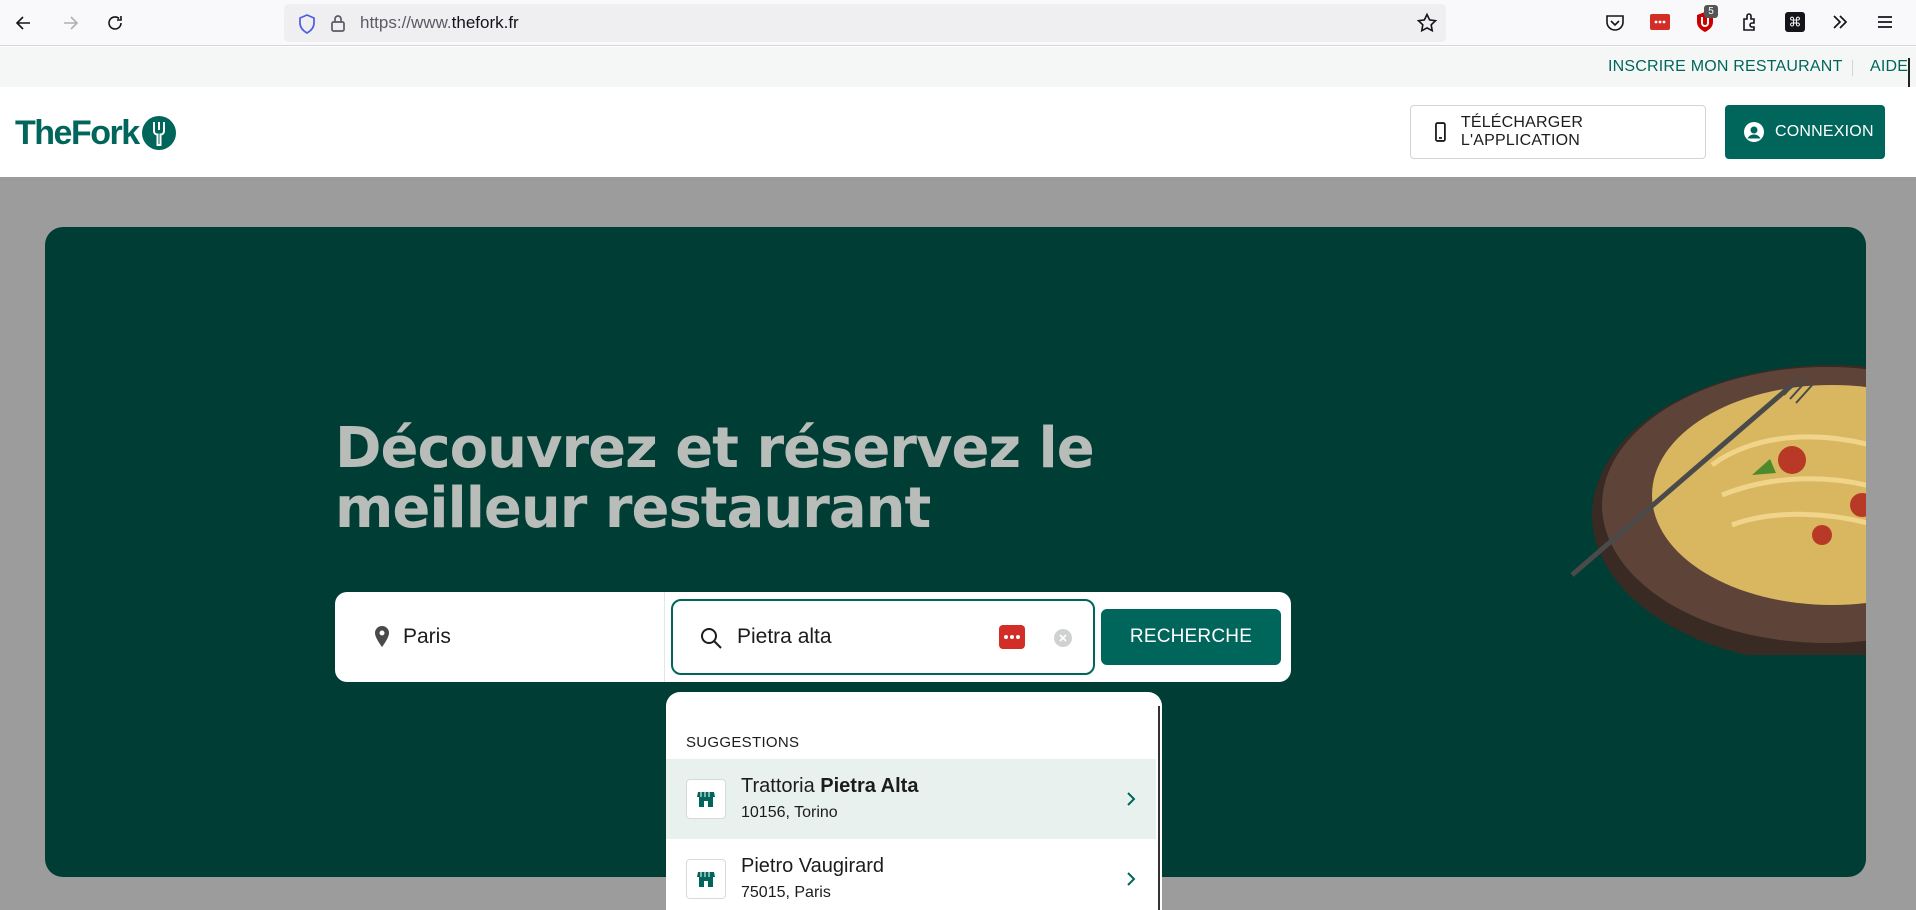 This screenshot has width=1916, height=910. I want to click on divider, so click(1852, 68).